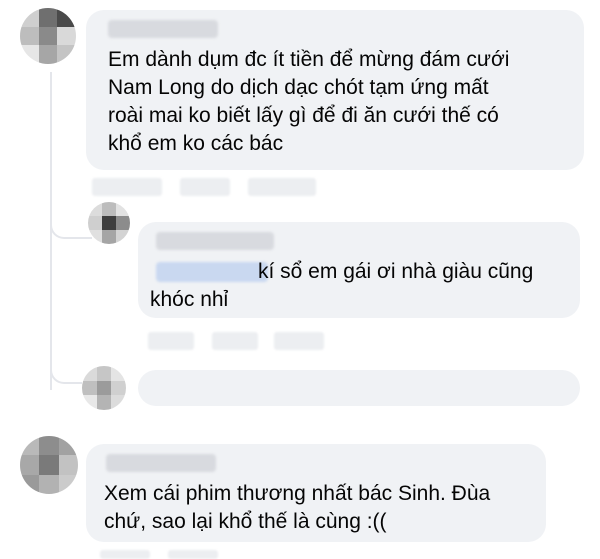 This screenshot has height=559, width=600. I want to click on thread-line-reply-branch, so click(71, 227).